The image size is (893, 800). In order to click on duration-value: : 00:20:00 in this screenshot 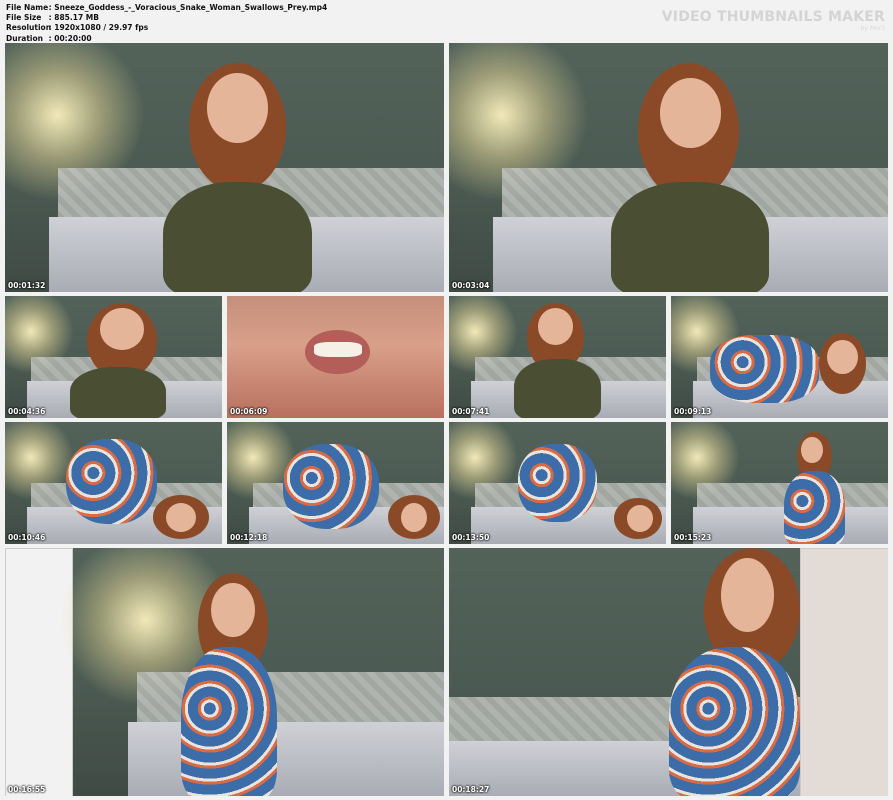, I will do `click(70, 38)`.